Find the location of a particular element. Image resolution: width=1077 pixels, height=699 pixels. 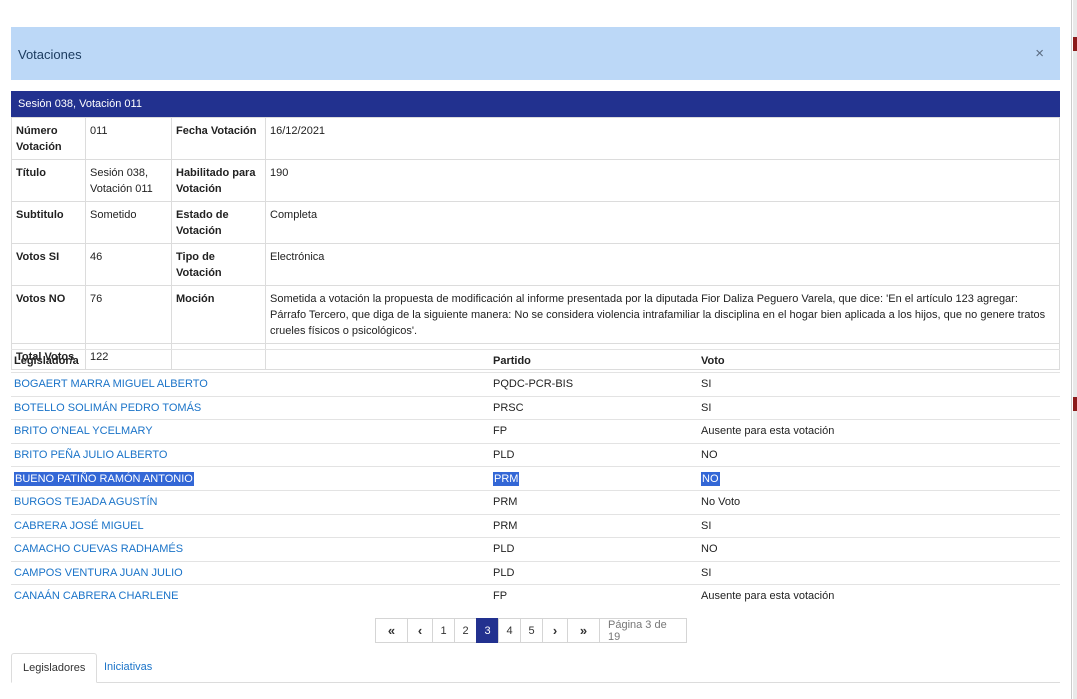

next-page-button: › is located at coordinates (555, 630).